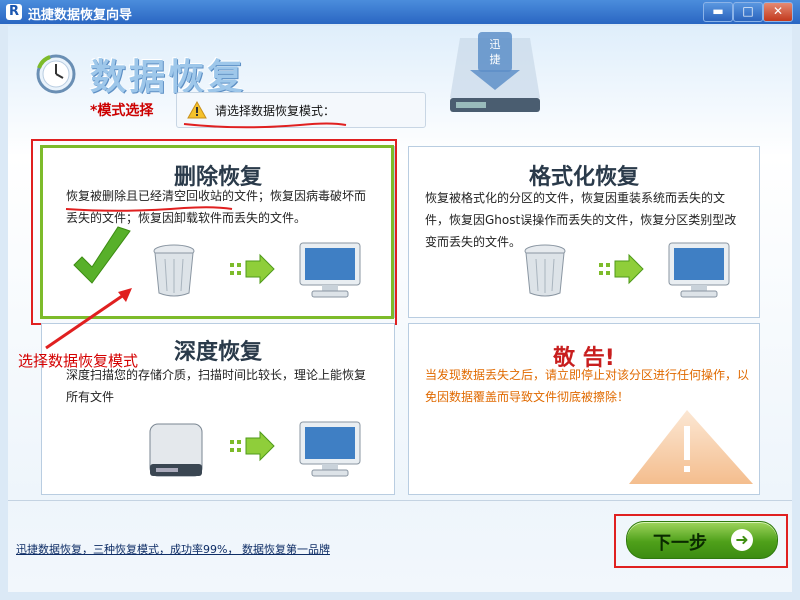 This screenshot has height=600, width=800. I want to click on next-button: 下一步 ➜, so click(702, 540).